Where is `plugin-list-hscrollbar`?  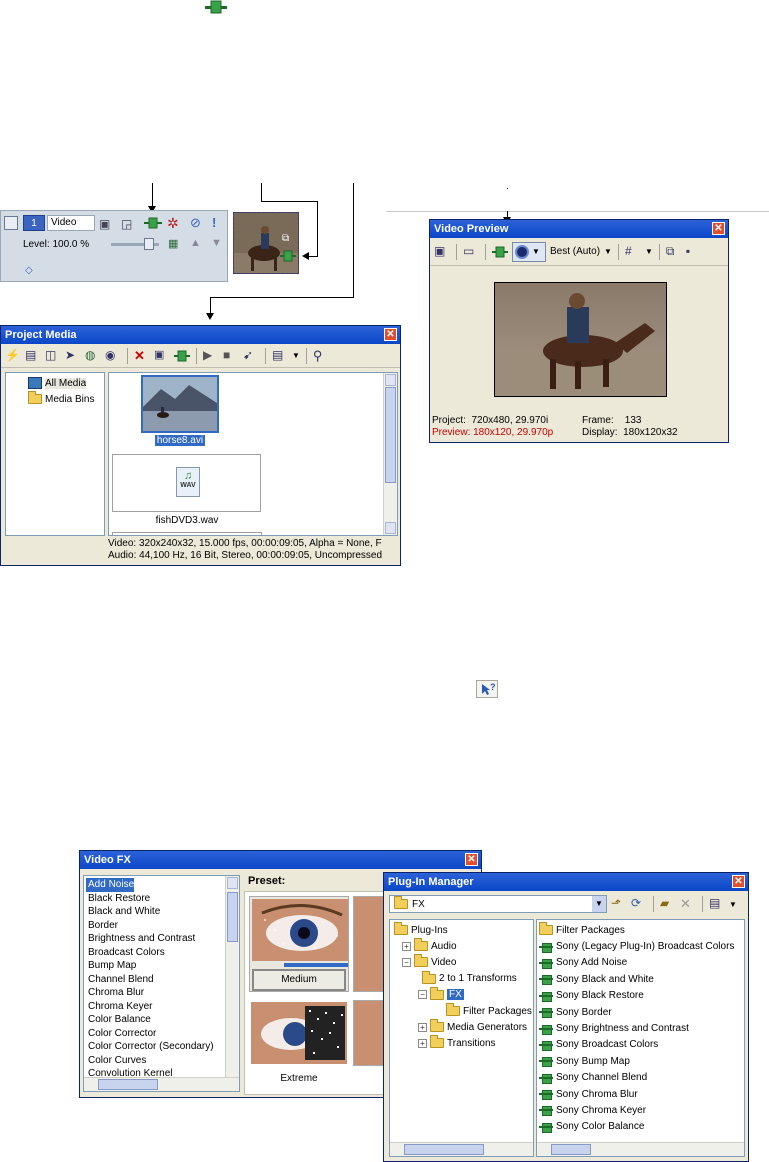
plugin-list-hscrollbar is located at coordinates (640, 1149).